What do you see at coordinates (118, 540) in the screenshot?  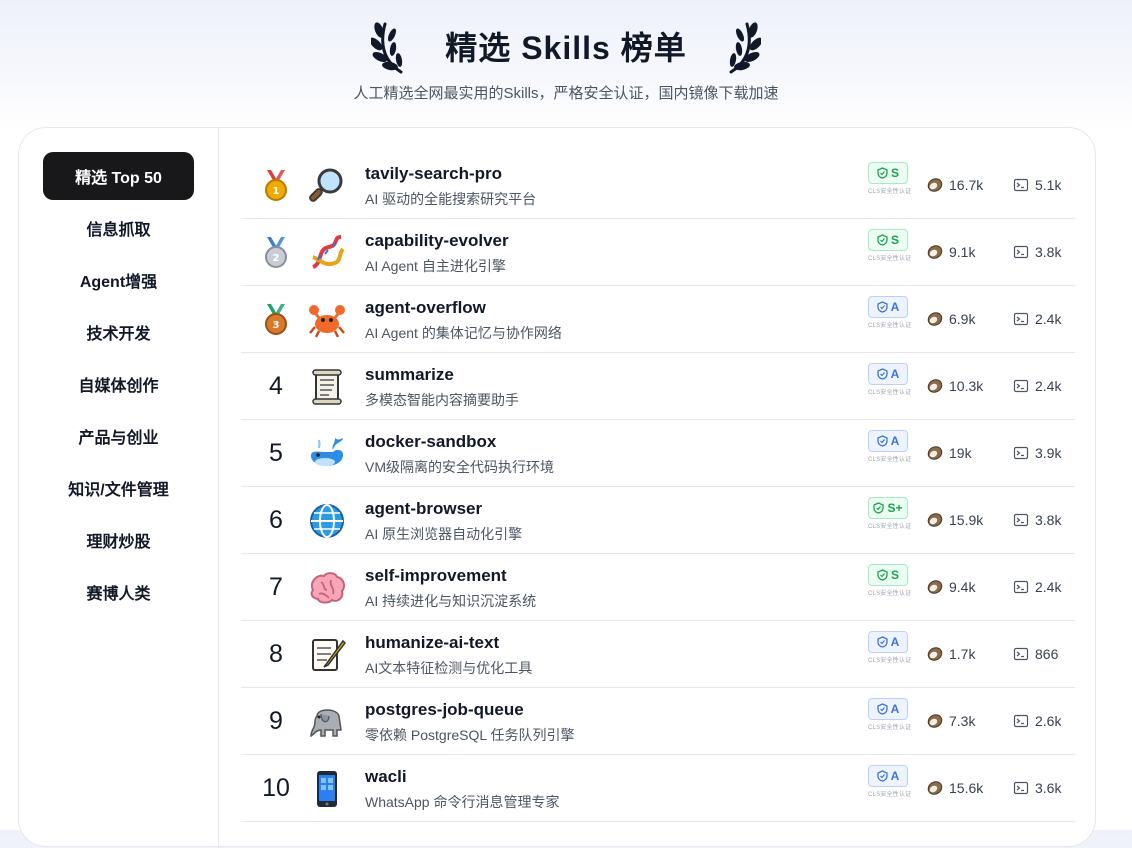 I see `sidebar-item-finance: 理财炒股` at bounding box center [118, 540].